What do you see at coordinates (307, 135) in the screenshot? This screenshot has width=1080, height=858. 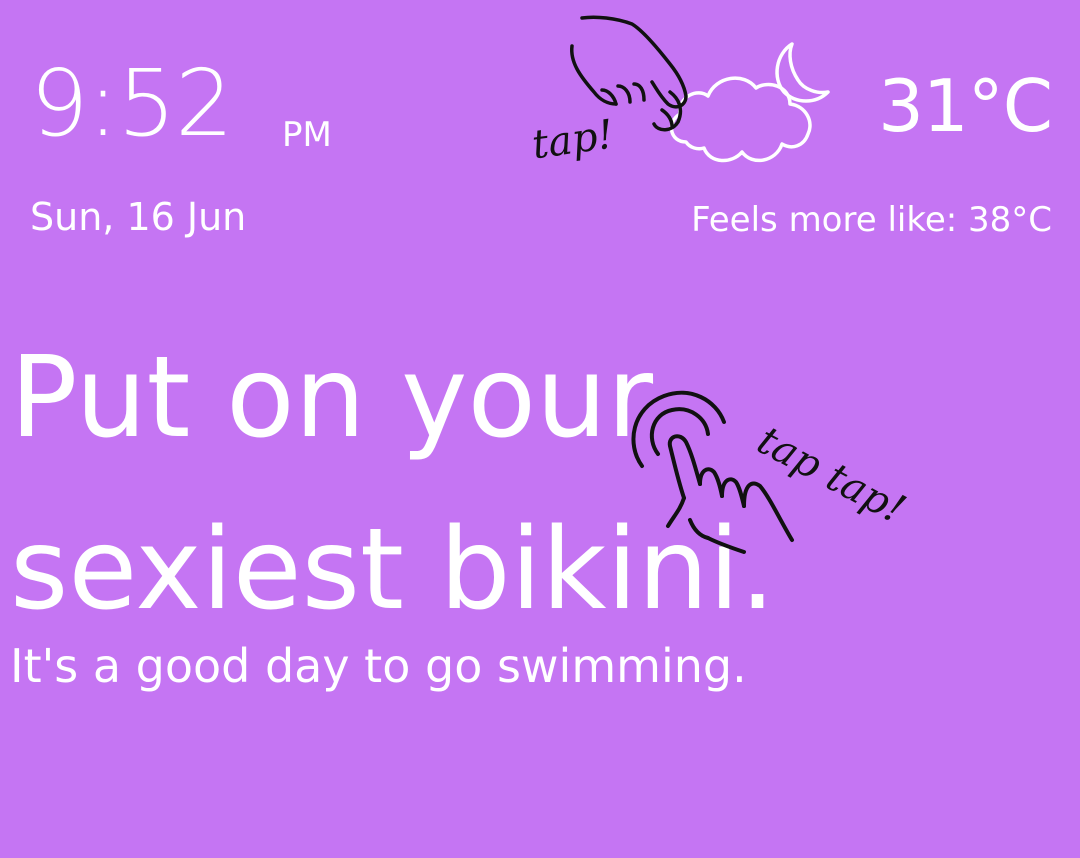 I see `clock-ampm: PM` at bounding box center [307, 135].